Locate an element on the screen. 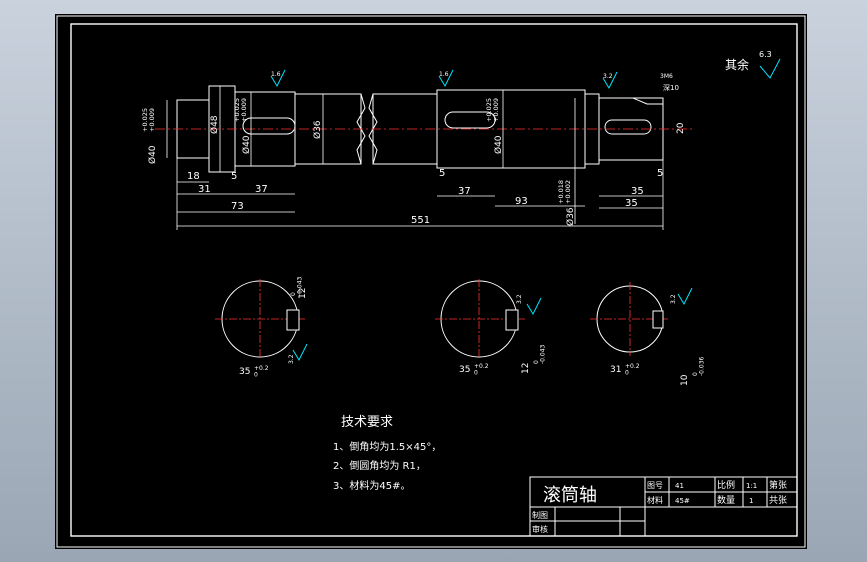 Image resolution: width=867 pixels, height=562 pixels. part-name: 滚筒轴 is located at coordinates (570, 495).